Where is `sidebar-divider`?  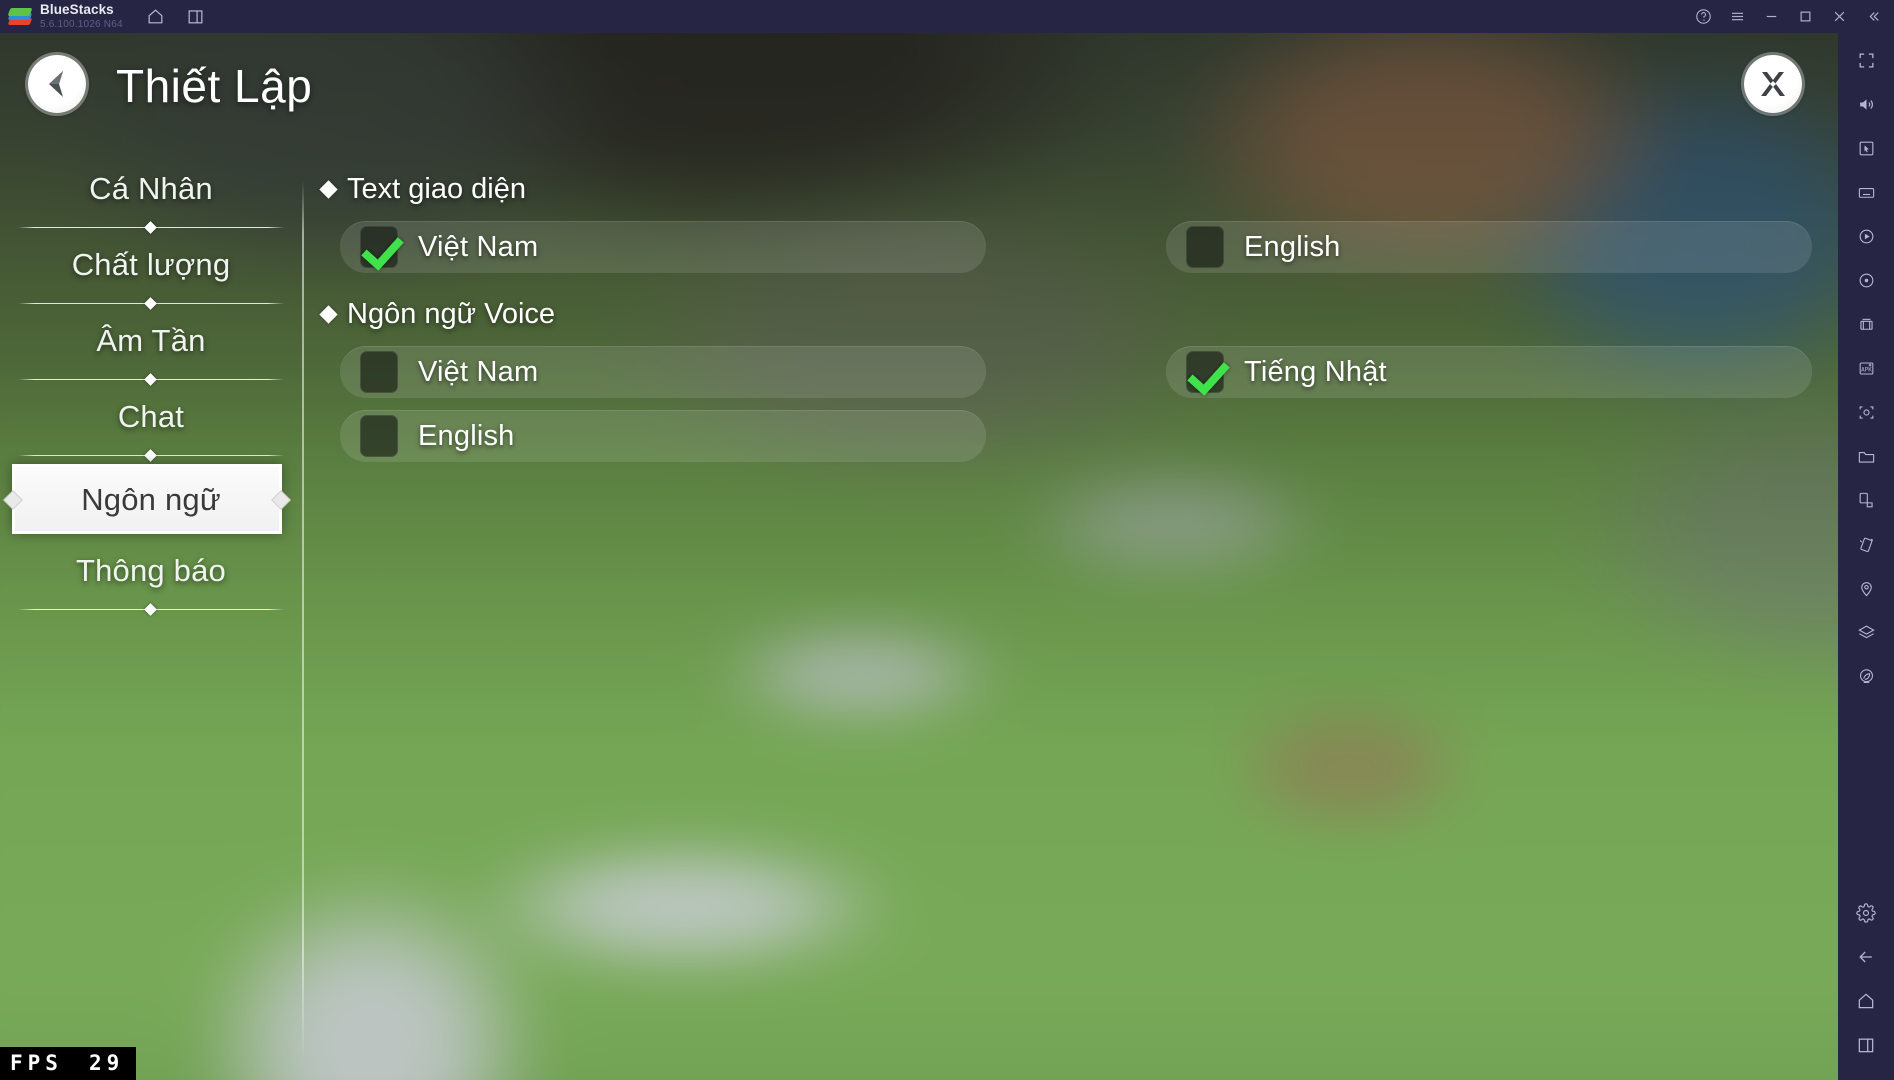 sidebar-divider is located at coordinates (303, 621).